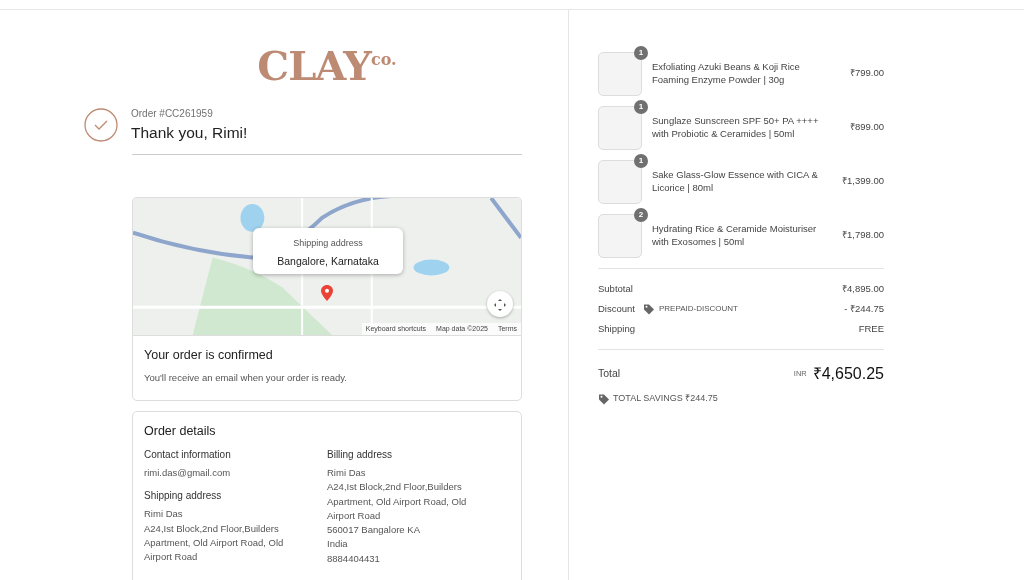 The width and height of the screenshot is (1024, 580). Describe the element at coordinates (616, 308) in the screenshot. I see `summary-label: Discount` at that location.